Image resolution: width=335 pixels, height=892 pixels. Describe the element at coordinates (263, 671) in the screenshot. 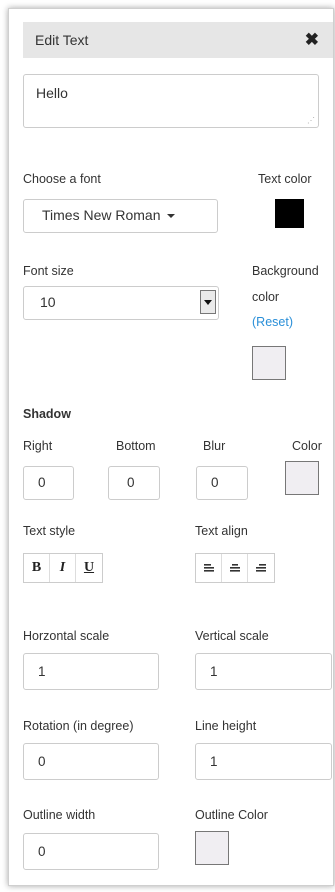

I see `vertical-scale-input: 1` at that location.